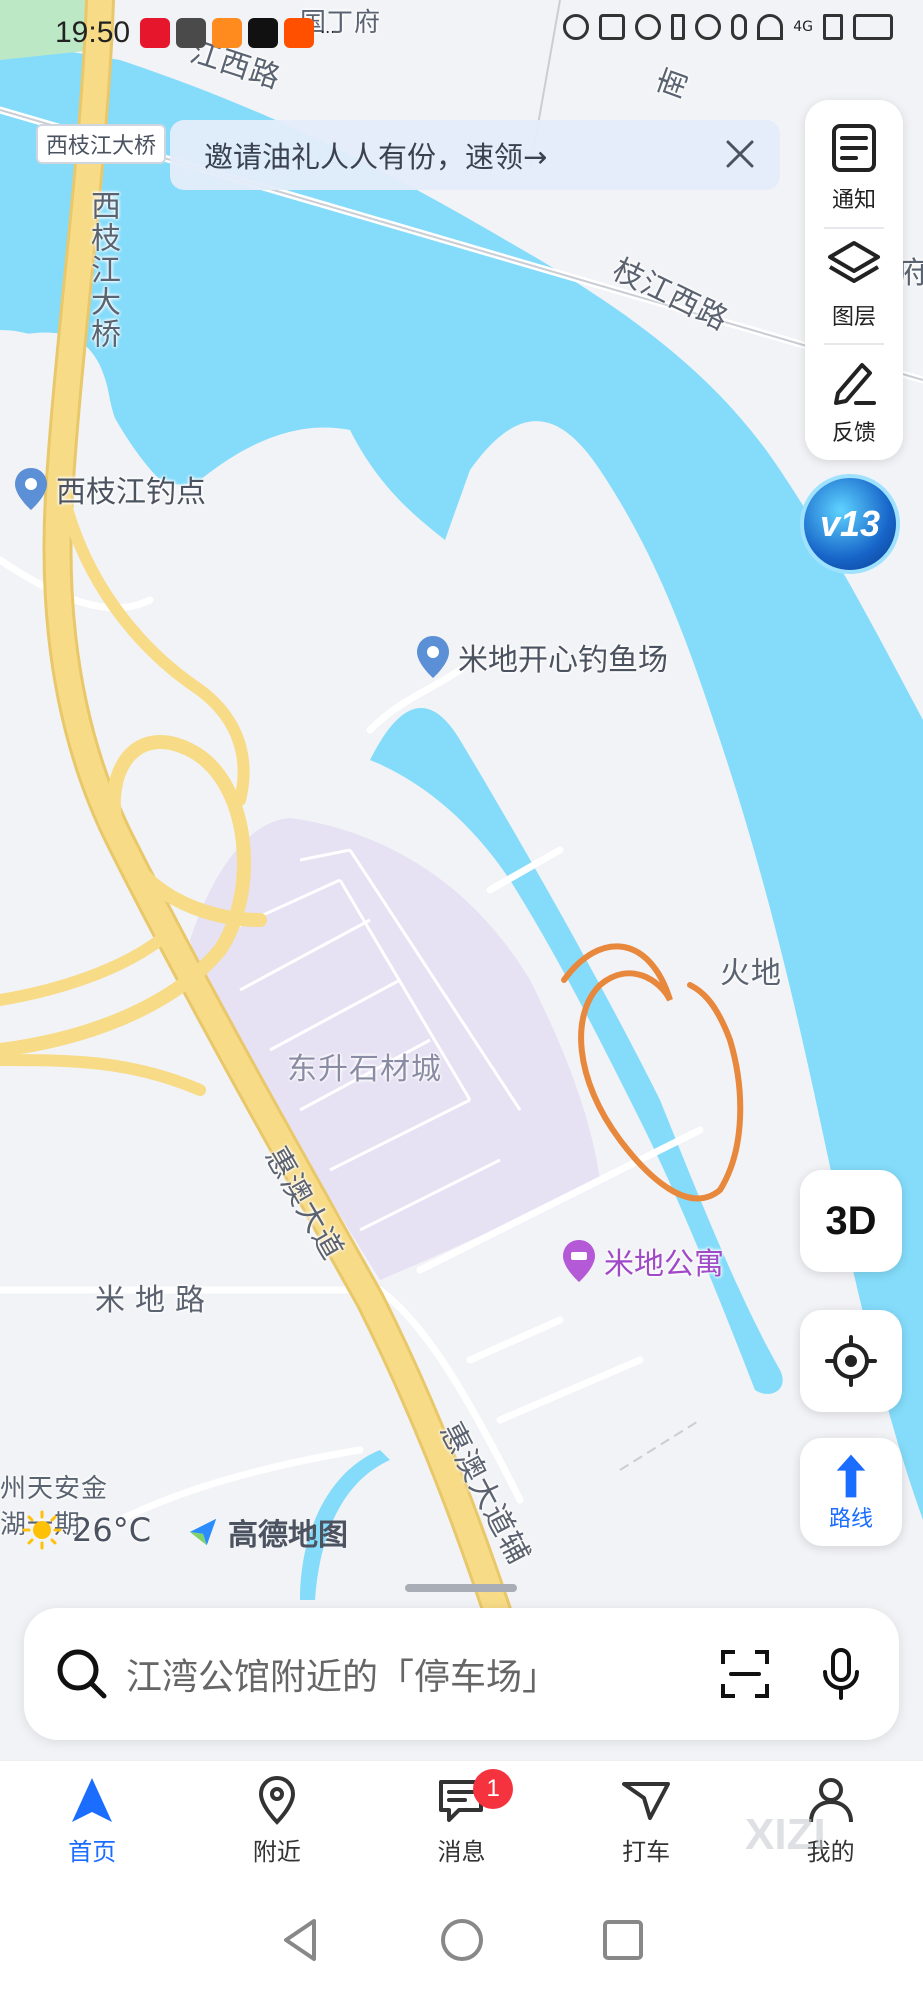 The image size is (923, 2000). Describe the element at coordinates (873, 27) in the screenshot. I see `battery-icon` at that location.